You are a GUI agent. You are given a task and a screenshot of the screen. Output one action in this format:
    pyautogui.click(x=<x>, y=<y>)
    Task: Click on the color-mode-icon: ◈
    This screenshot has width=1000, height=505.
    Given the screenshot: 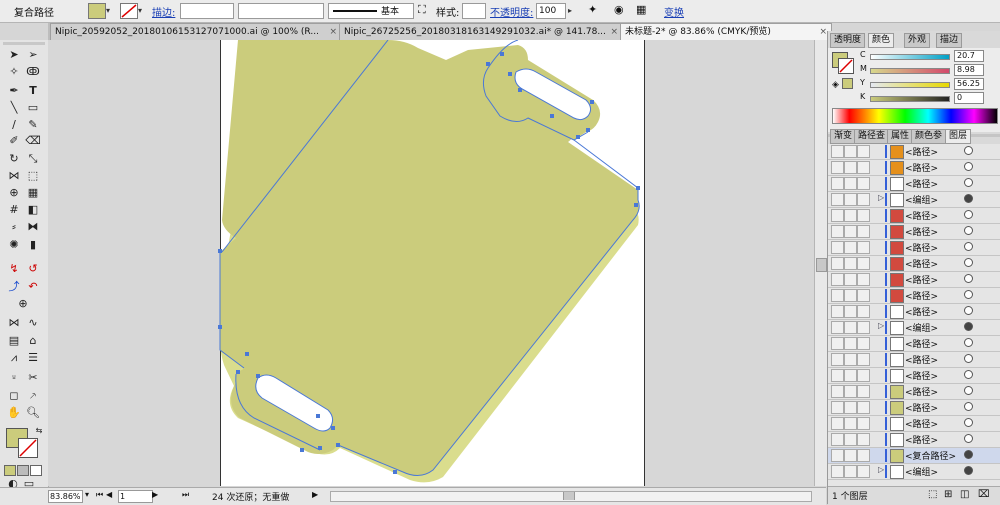 What is the action you would take?
    pyautogui.click(x=835, y=85)
    